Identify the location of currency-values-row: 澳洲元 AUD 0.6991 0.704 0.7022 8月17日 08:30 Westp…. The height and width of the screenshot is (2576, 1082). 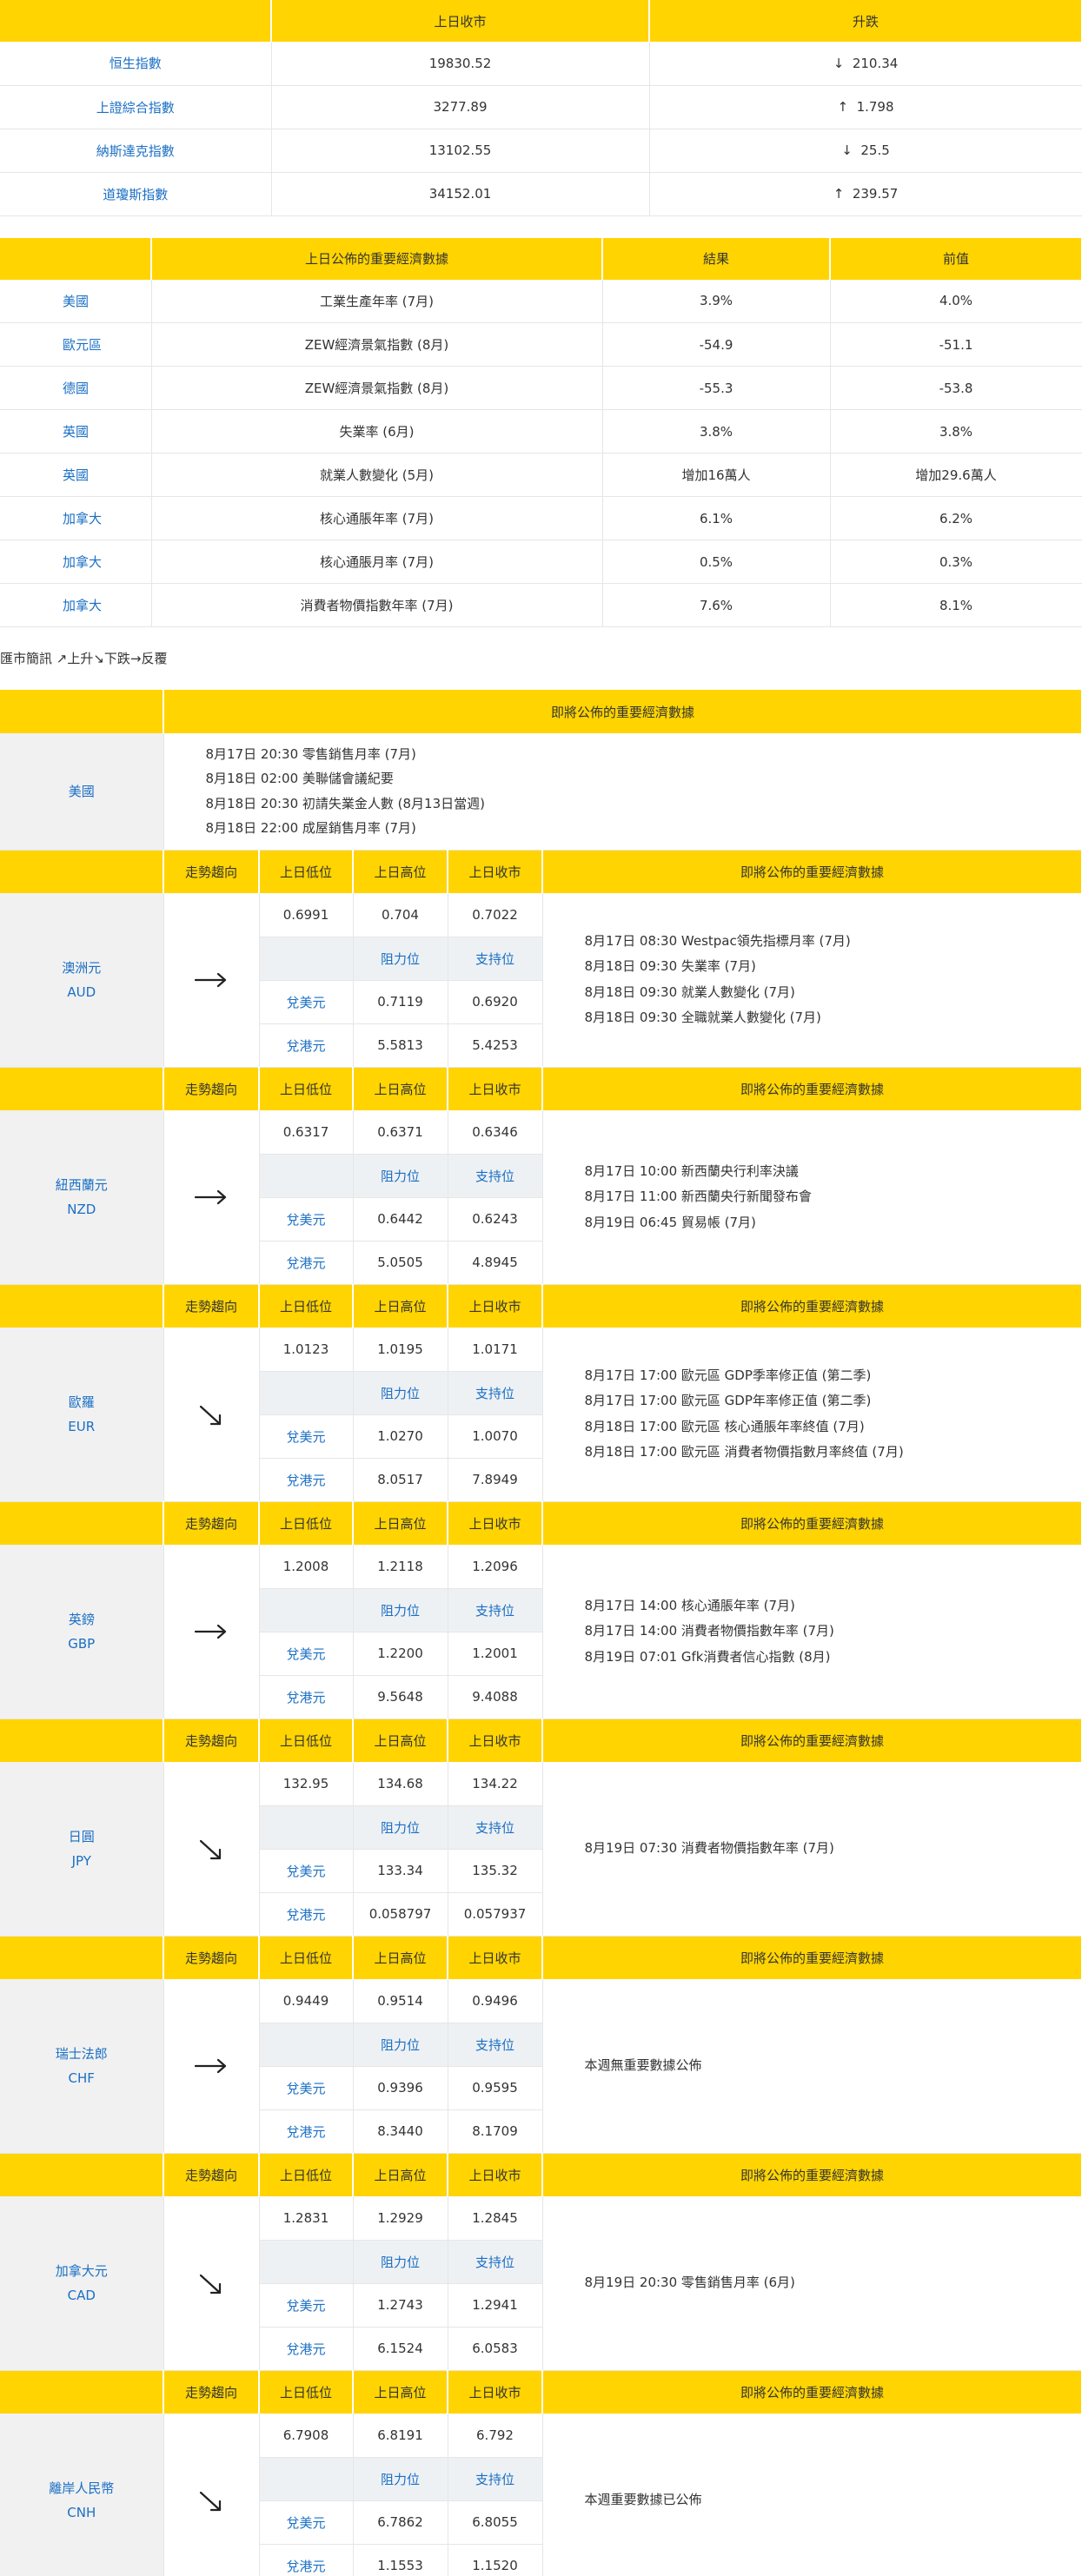
(541, 980).